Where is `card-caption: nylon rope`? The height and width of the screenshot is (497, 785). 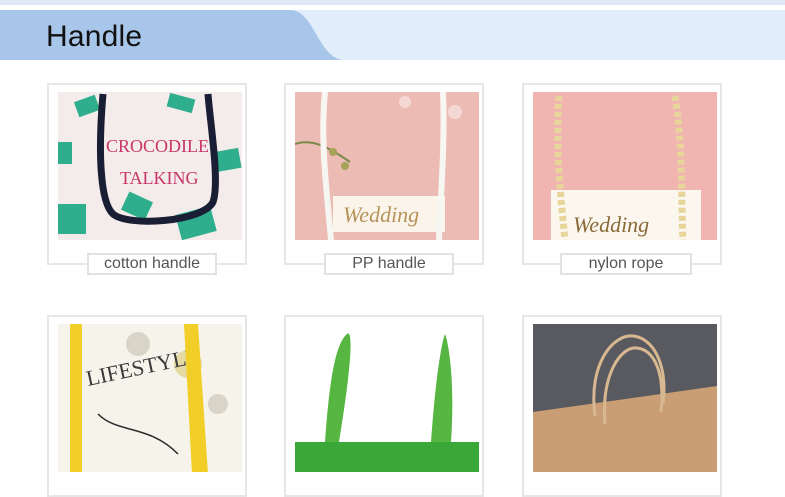
card-caption: nylon rope is located at coordinates (626, 264).